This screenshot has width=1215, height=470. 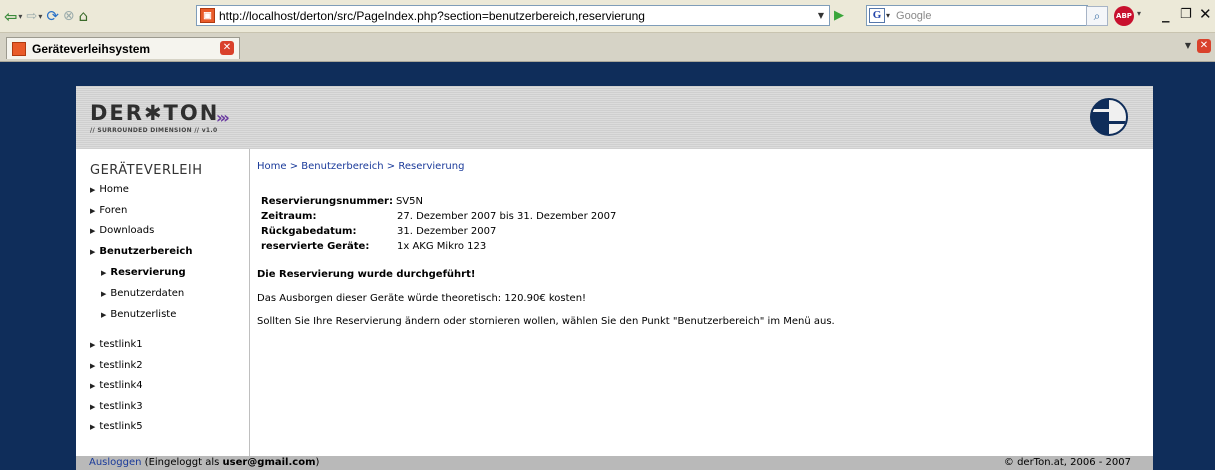 What do you see at coordinates (315, 246) in the screenshot?
I see `devices-label: reservierte Geräte:` at bounding box center [315, 246].